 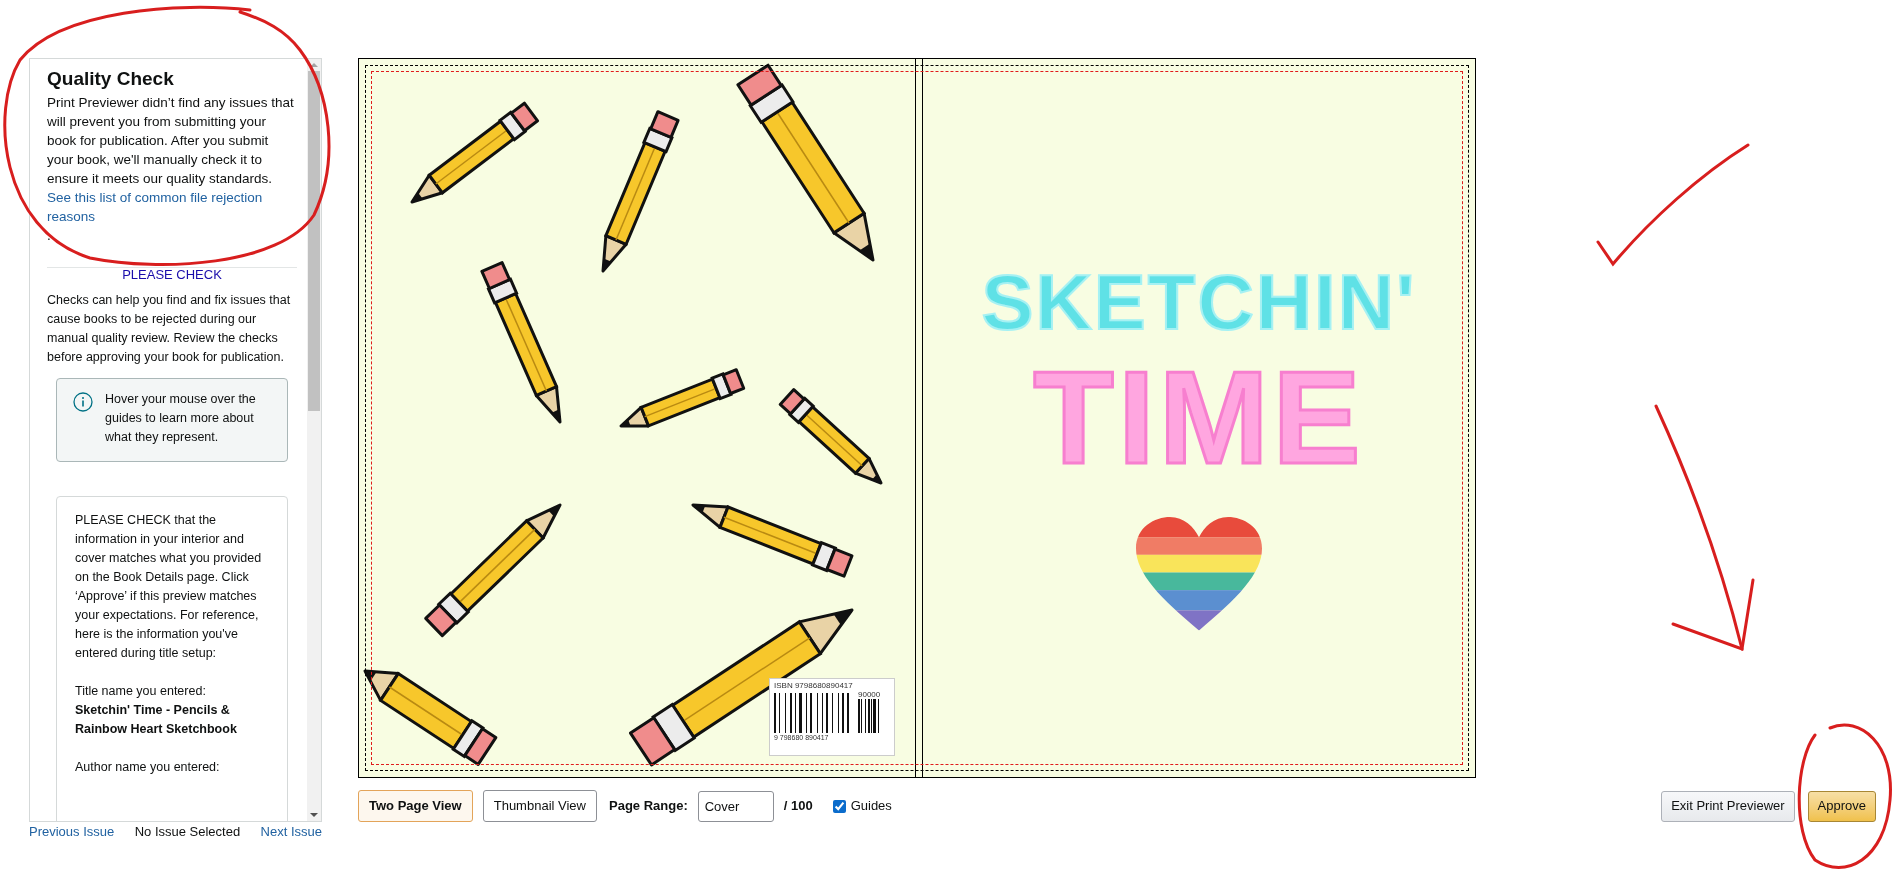 I want to click on page-total: / 100, so click(x=798, y=806).